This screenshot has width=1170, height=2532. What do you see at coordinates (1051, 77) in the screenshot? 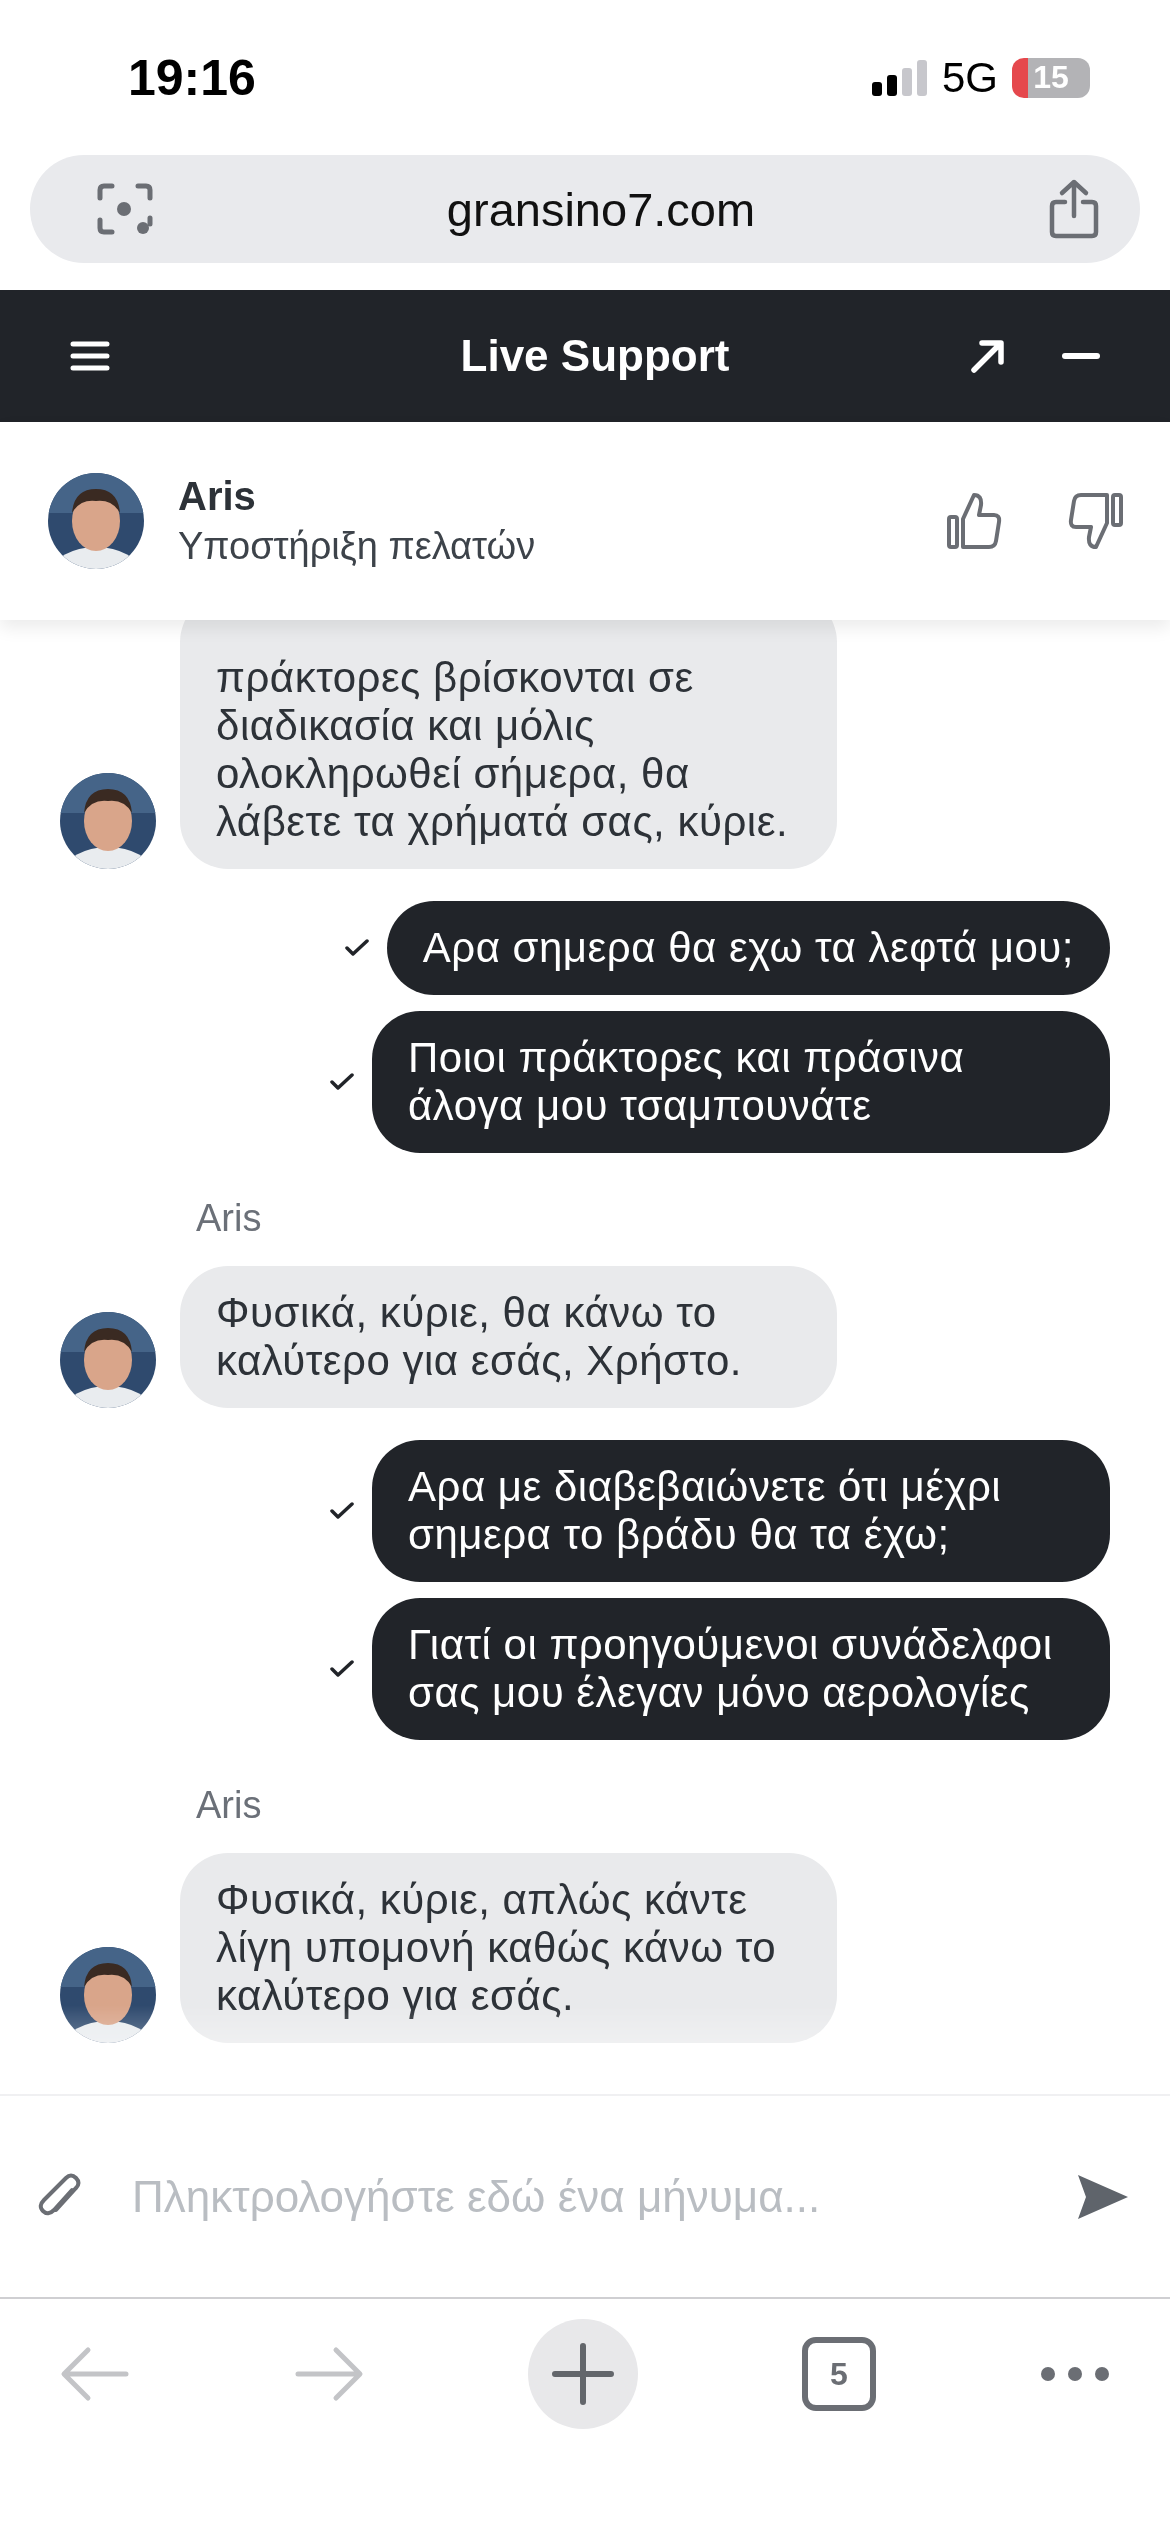
I see `battery-indicator: 15` at bounding box center [1051, 77].